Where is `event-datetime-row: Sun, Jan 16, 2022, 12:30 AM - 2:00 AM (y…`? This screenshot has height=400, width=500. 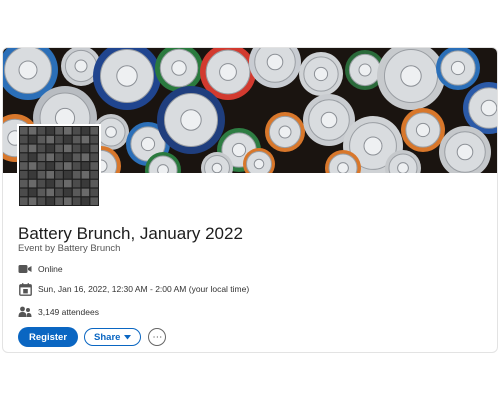 event-datetime-row: Sun, Jan 16, 2022, 12:30 AM - 2:00 AM (y… is located at coordinates (133, 289).